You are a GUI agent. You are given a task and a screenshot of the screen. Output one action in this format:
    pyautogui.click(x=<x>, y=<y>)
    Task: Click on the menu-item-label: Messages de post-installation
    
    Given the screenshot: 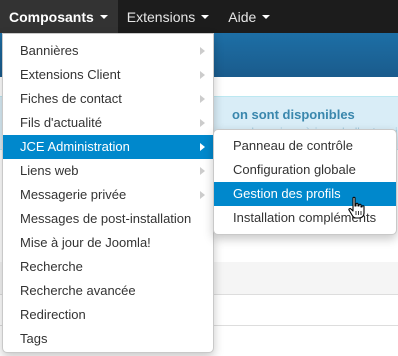 What is the action you would take?
    pyautogui.click(x=106, y=218)
    